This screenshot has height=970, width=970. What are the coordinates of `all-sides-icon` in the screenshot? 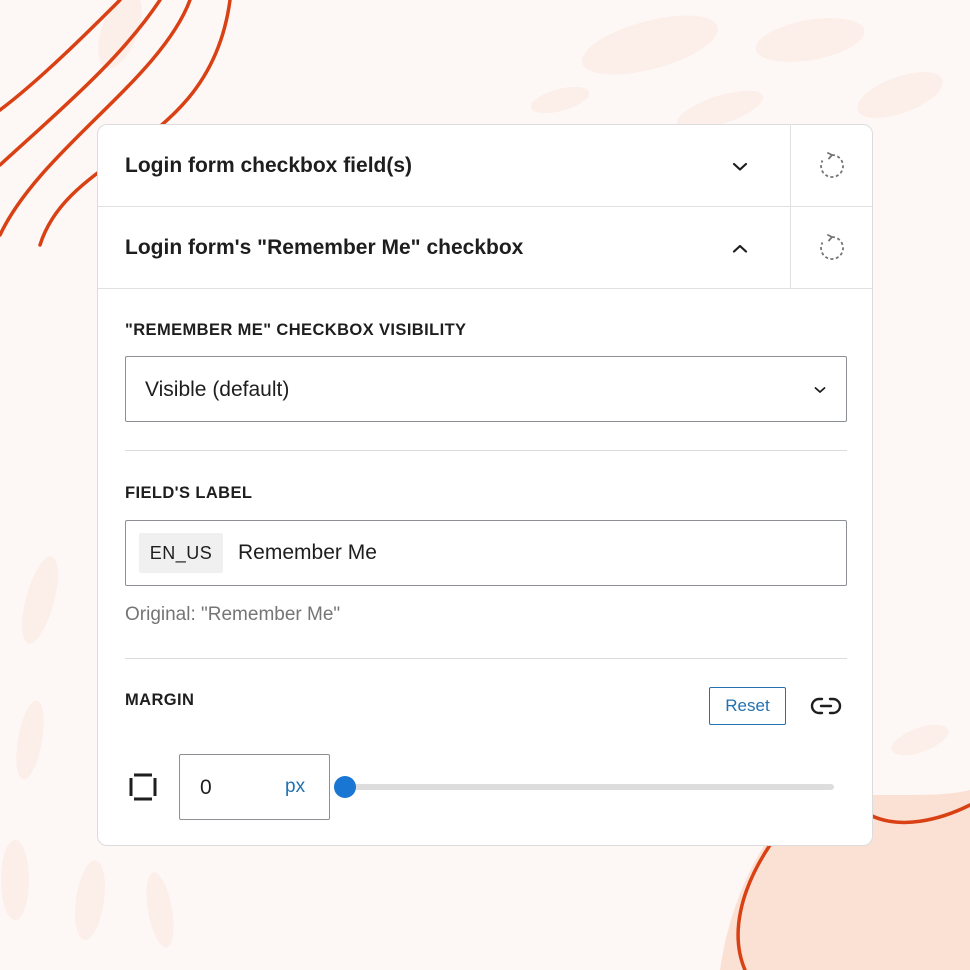 It's located at (143, 787).